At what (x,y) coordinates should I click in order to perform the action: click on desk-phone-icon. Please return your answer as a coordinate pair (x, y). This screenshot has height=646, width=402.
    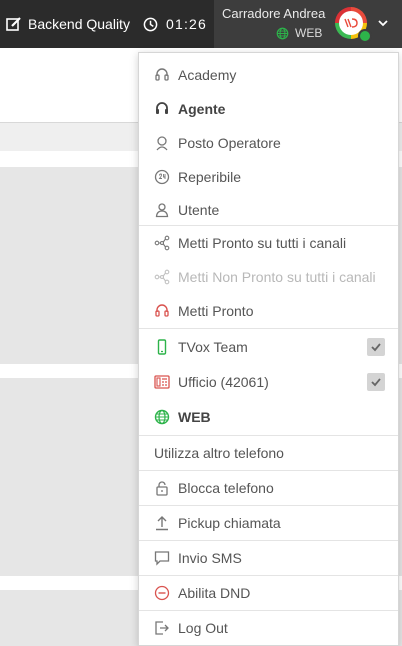
    Looking at the image, I should click on (162, 382).